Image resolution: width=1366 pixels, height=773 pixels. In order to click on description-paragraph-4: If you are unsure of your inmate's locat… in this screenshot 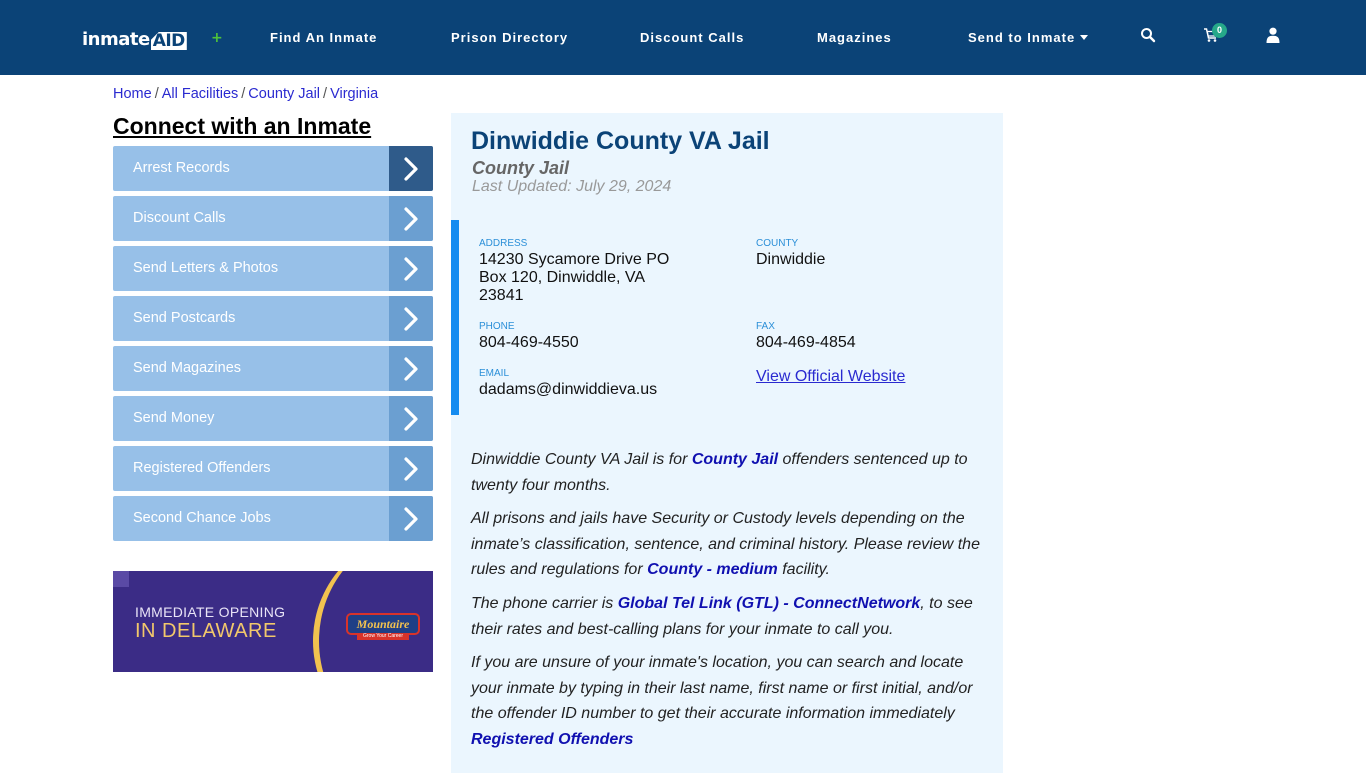, I will do `click(731, 701)`.